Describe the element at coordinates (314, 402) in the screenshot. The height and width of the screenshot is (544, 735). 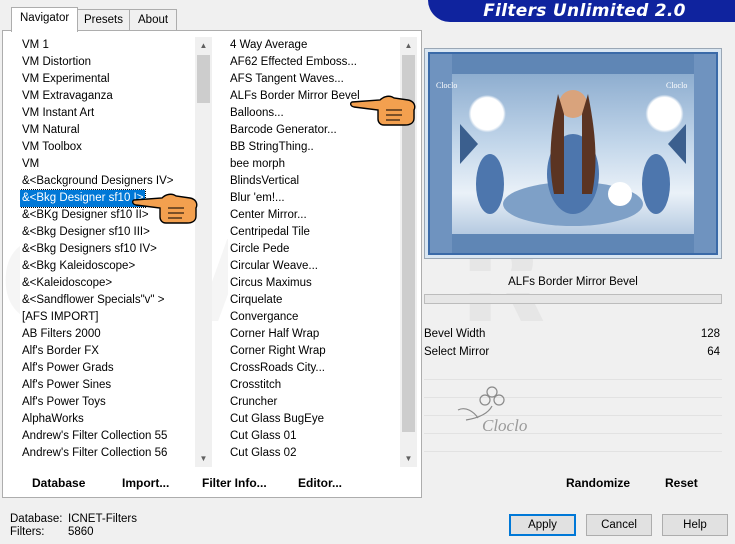
I see `filter-list-item: Cruncher` at that location.